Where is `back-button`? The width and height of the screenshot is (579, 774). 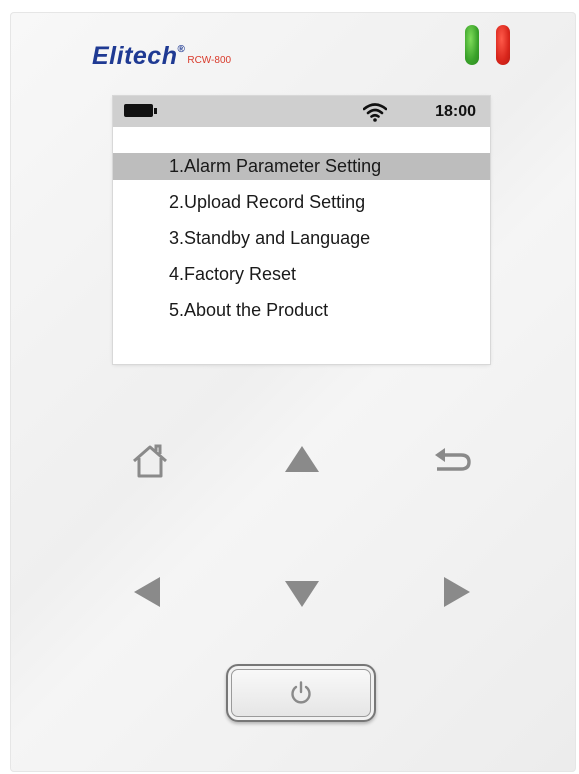 back-button is located at coordinates (453, 459).